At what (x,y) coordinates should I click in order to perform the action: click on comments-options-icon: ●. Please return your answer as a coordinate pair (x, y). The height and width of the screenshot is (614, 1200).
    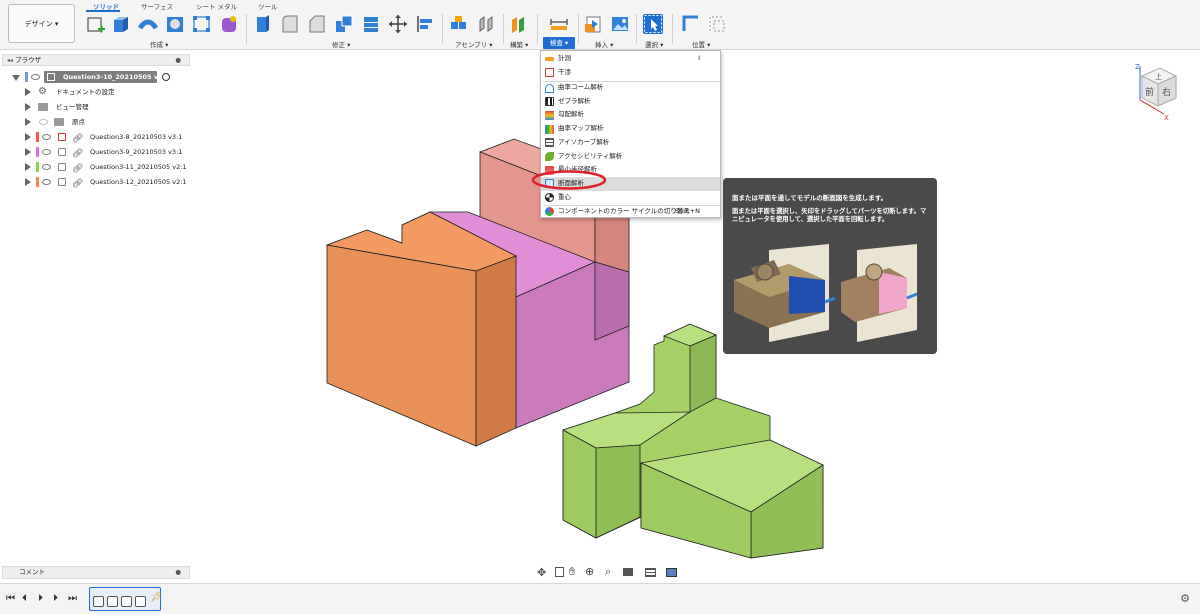
    Looking at the image, I should click on (178, 572).